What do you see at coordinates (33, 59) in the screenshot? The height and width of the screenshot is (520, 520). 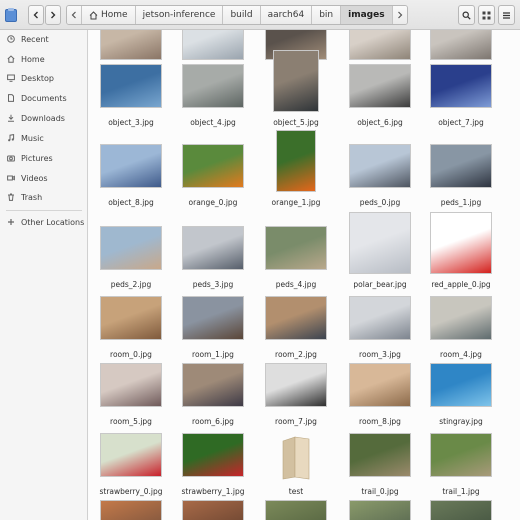 I see `sidebar-item-label: Home` at bounding box center [33, 59].